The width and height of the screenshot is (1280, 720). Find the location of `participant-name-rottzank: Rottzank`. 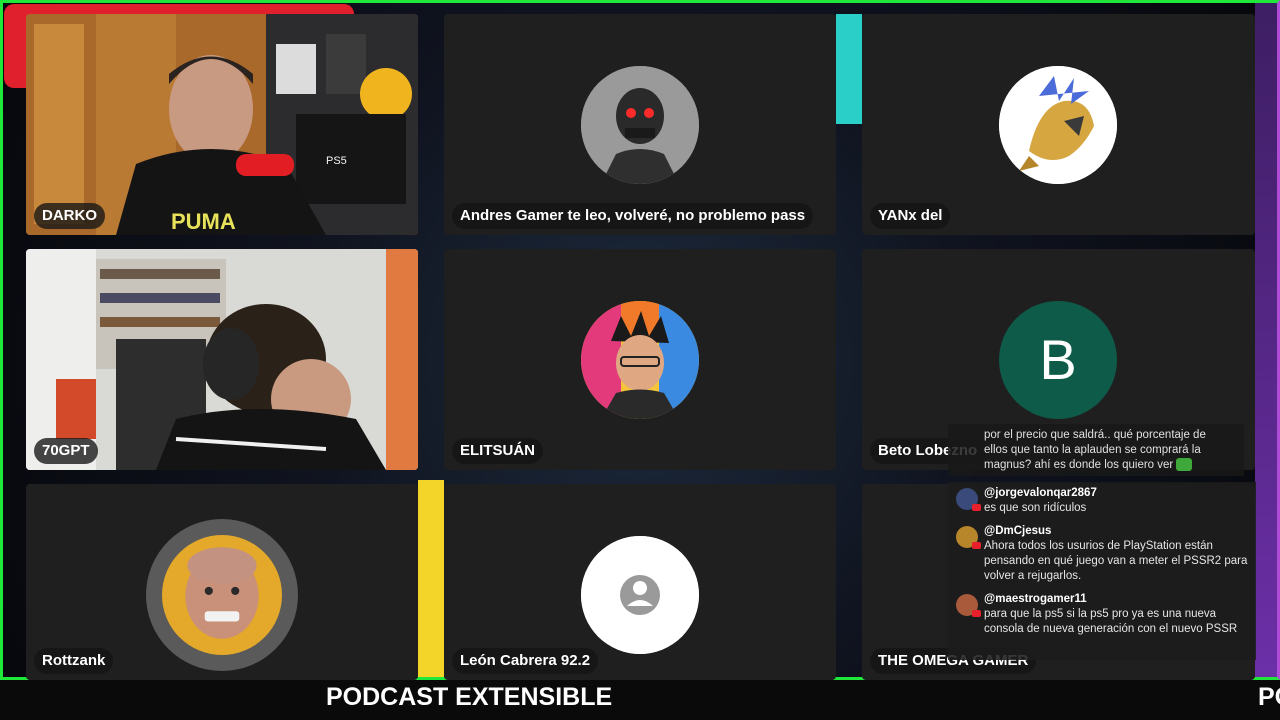

participant-name-rottzank: Rottzank is located at coordinates (74, 661).